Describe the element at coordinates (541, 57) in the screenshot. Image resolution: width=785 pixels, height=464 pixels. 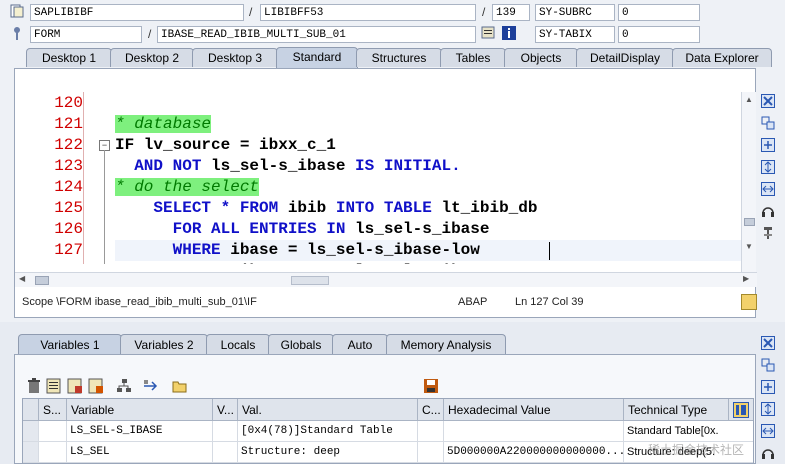
I see `tab-objects: Objects` at that location.